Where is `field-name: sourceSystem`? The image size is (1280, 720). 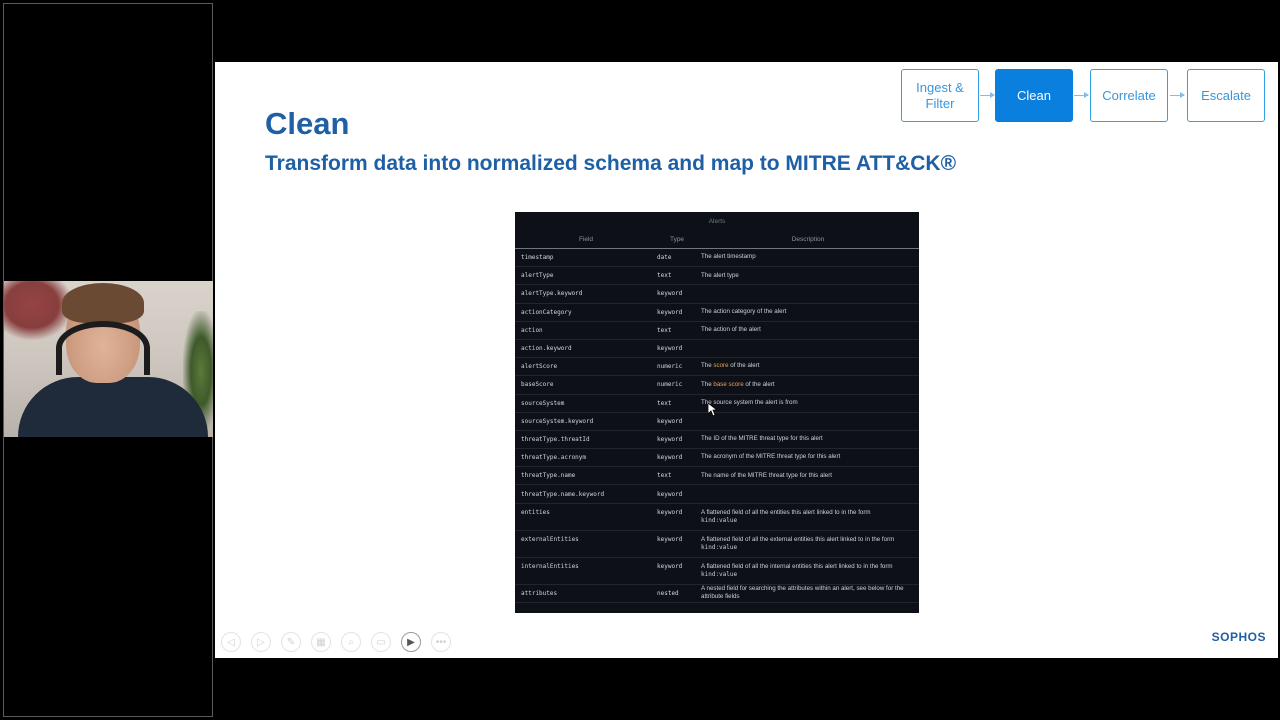
field-name: sourceSystem is located at coordinates (543, 403).